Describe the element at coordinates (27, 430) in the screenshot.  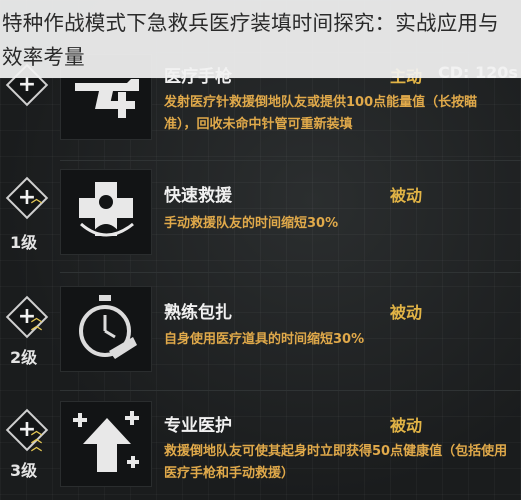
I see `upgrade-badge: + ︿ ︿ ︿` at that location.